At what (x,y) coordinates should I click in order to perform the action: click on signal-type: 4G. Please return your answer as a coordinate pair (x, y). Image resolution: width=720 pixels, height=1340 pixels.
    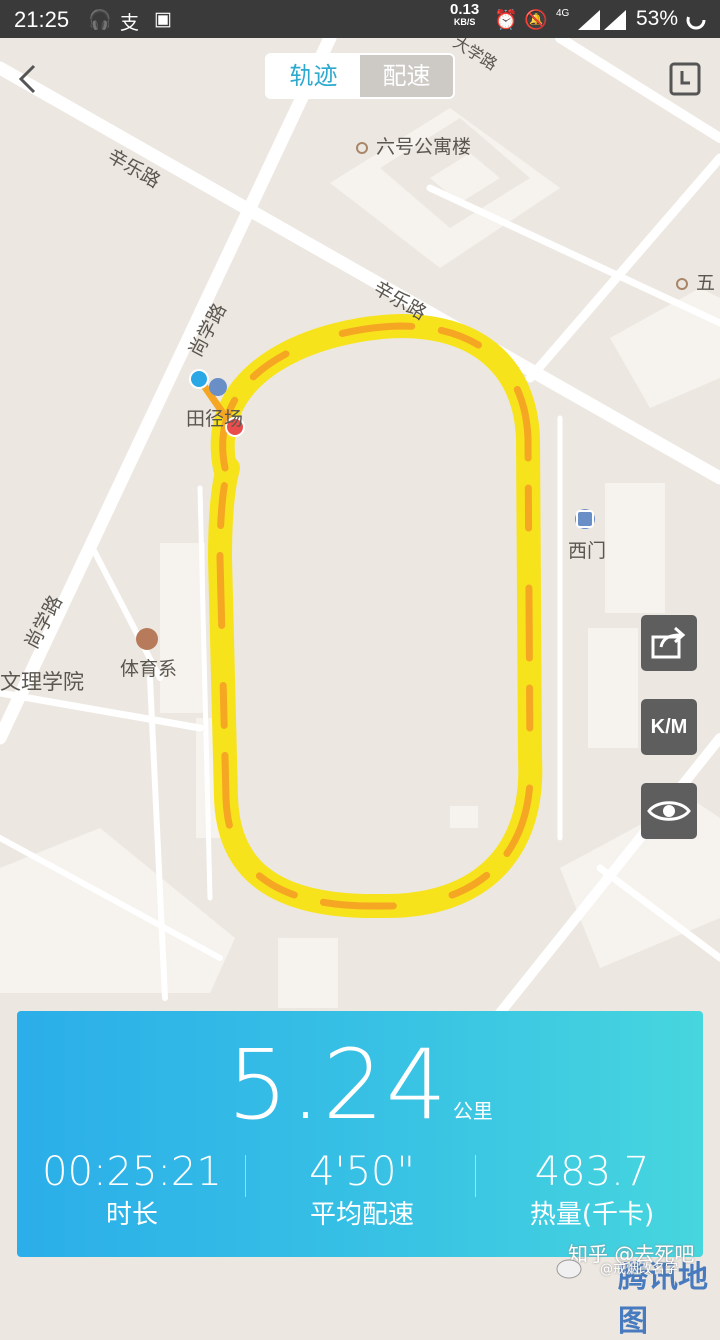
    Looking at the image, I should click on (563, 13).